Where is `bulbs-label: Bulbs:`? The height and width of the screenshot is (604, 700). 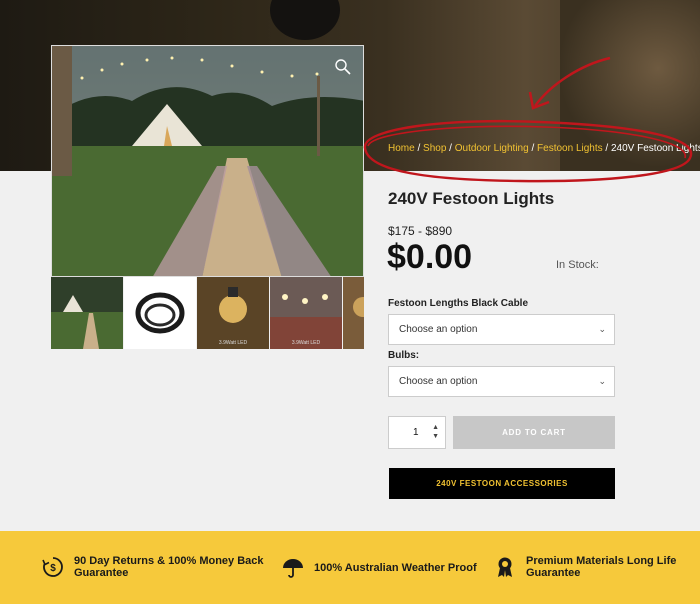 bulbs-label: Bulbs: is located at coordinates (404, 355).